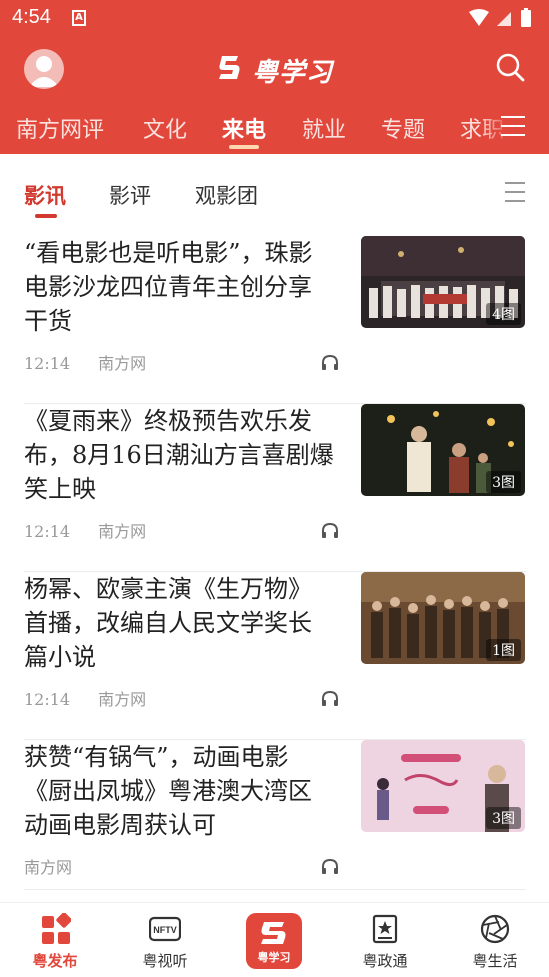  Describe the element at coordinates (179, 623) in the screenshot. I see `article-title: 杨幂、欧豪主演《生万物》首播，改编自人民文学奖长篇小说` at that location.